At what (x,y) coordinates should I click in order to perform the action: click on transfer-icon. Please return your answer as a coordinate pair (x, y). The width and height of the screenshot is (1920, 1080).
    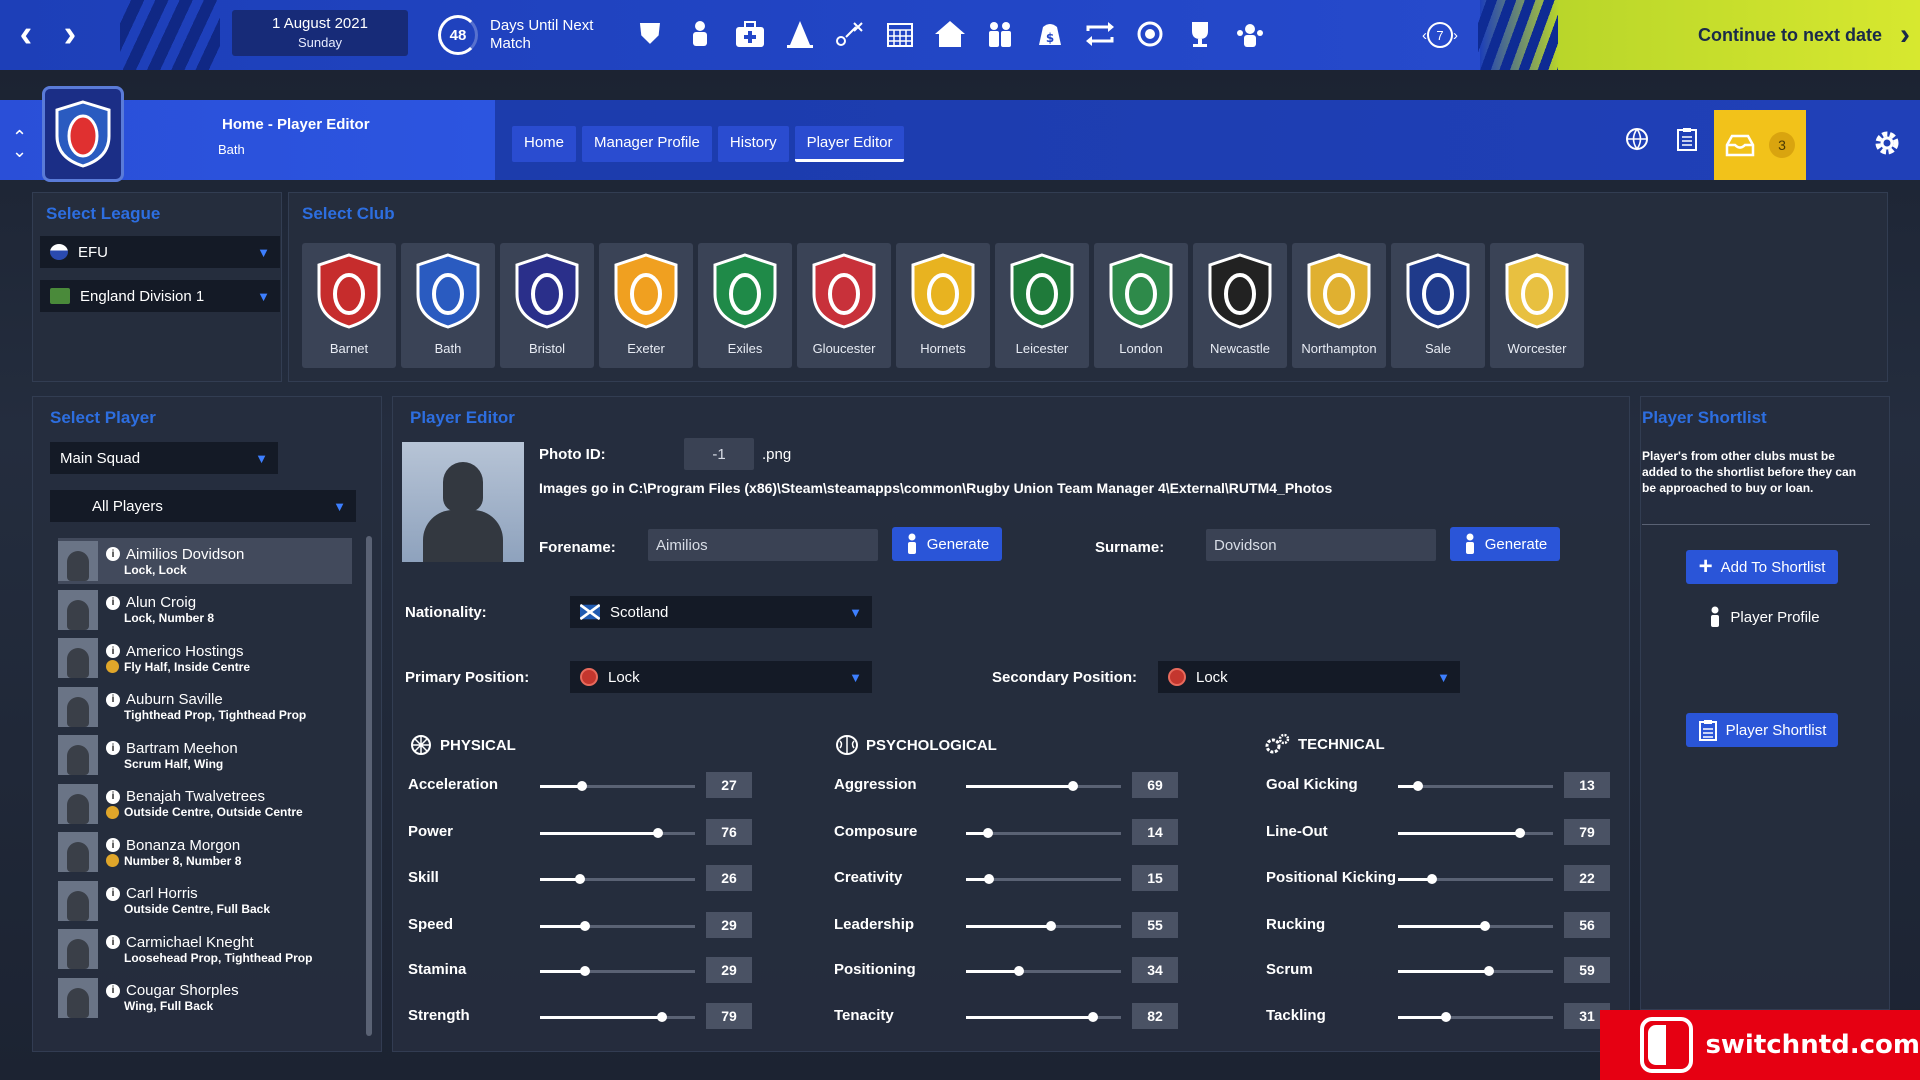
    Looking at the image, I should click on (1100, 34).